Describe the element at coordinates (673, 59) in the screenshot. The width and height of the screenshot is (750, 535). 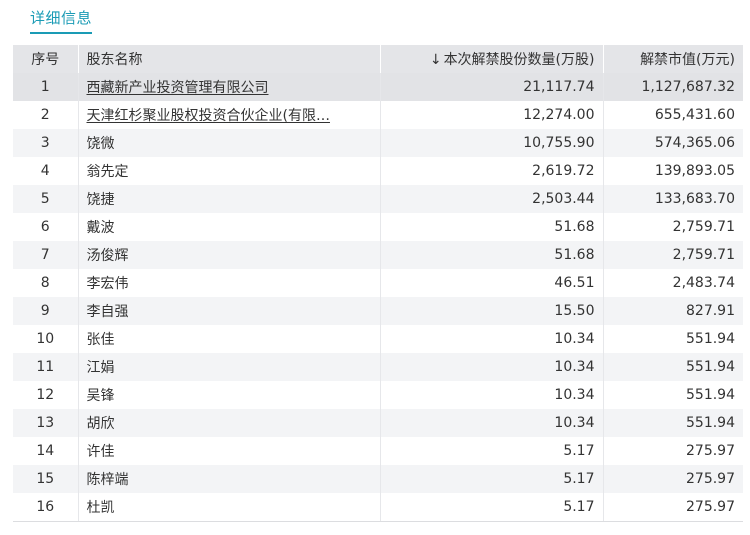
I see `header-unlock-market-value: 解禁市值(万元)` at that location.